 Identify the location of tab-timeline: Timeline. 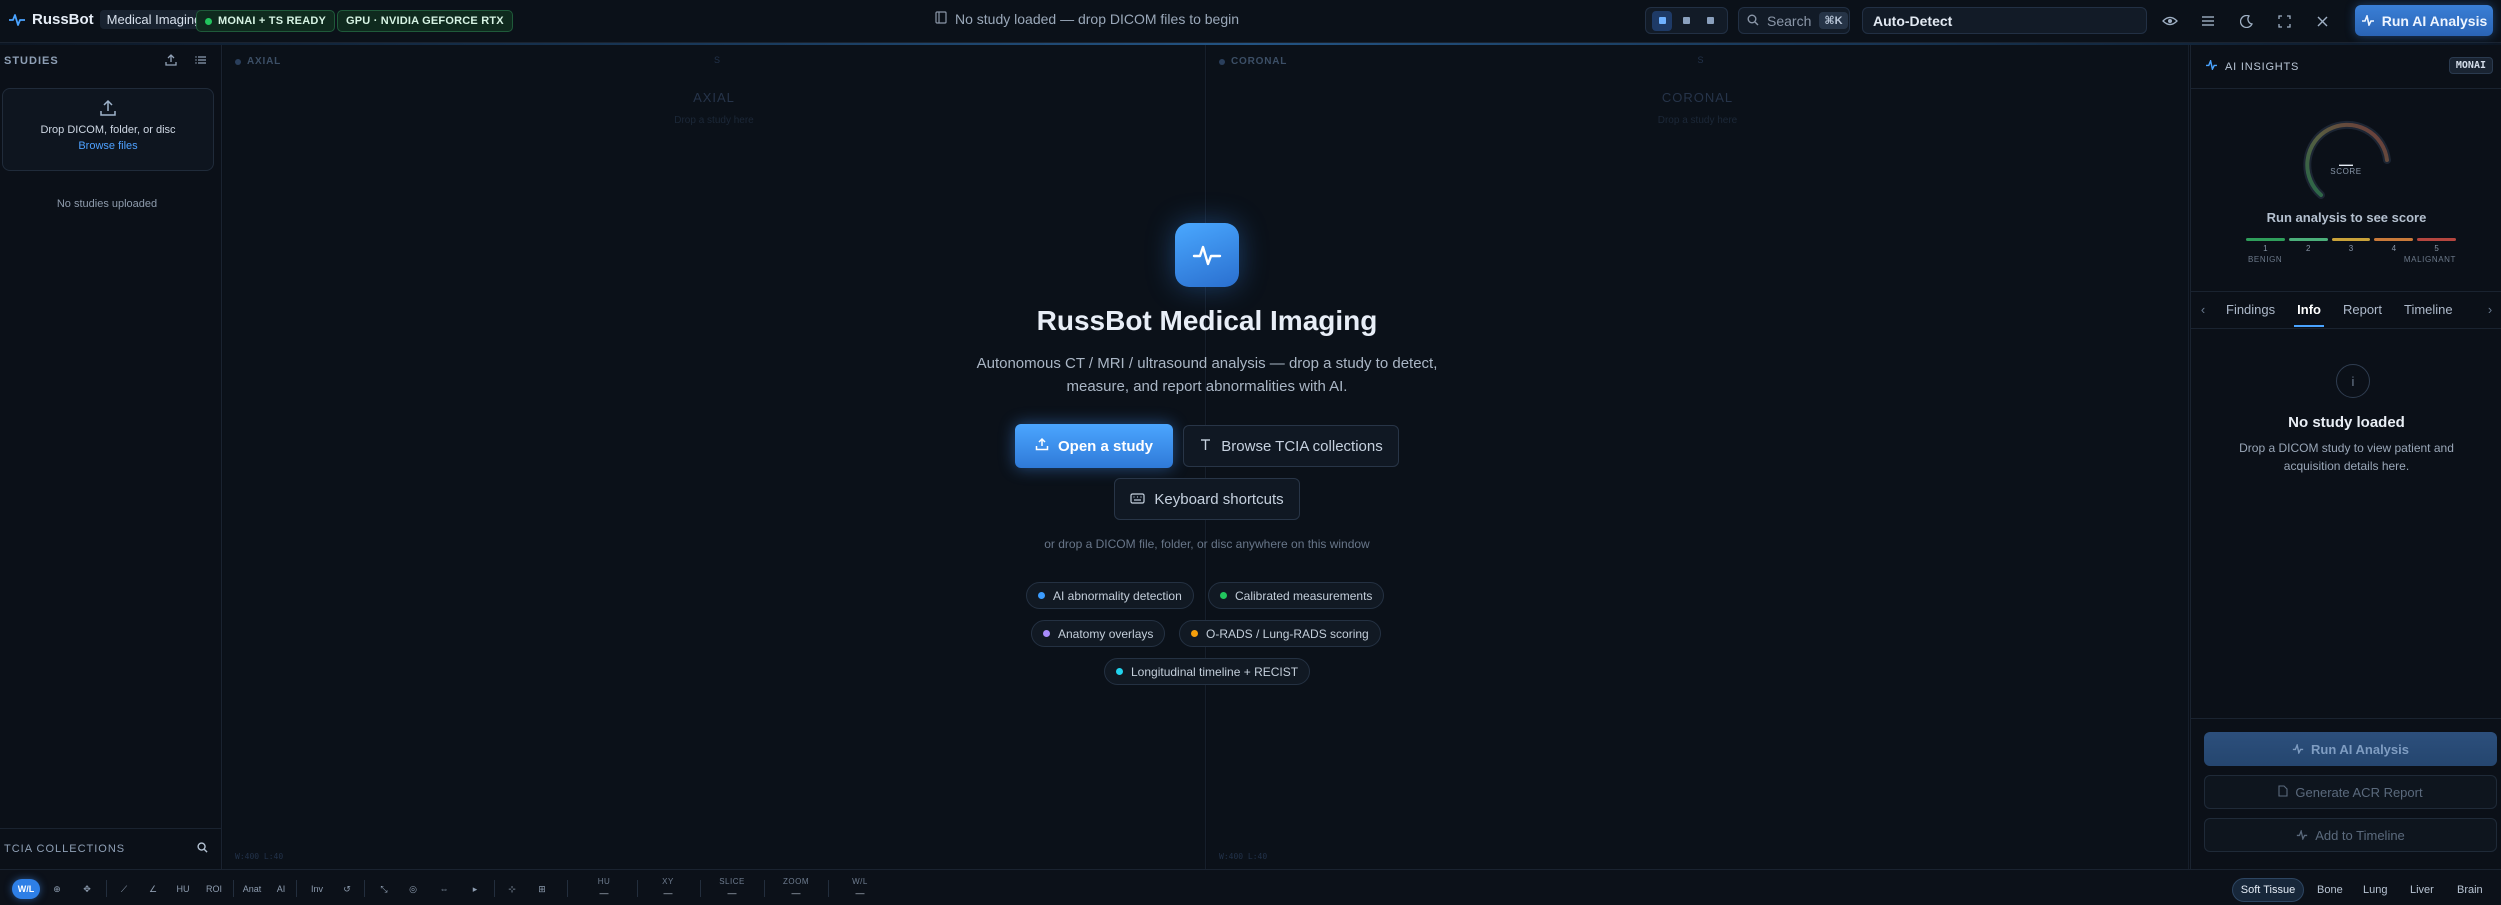
(2428, 309).